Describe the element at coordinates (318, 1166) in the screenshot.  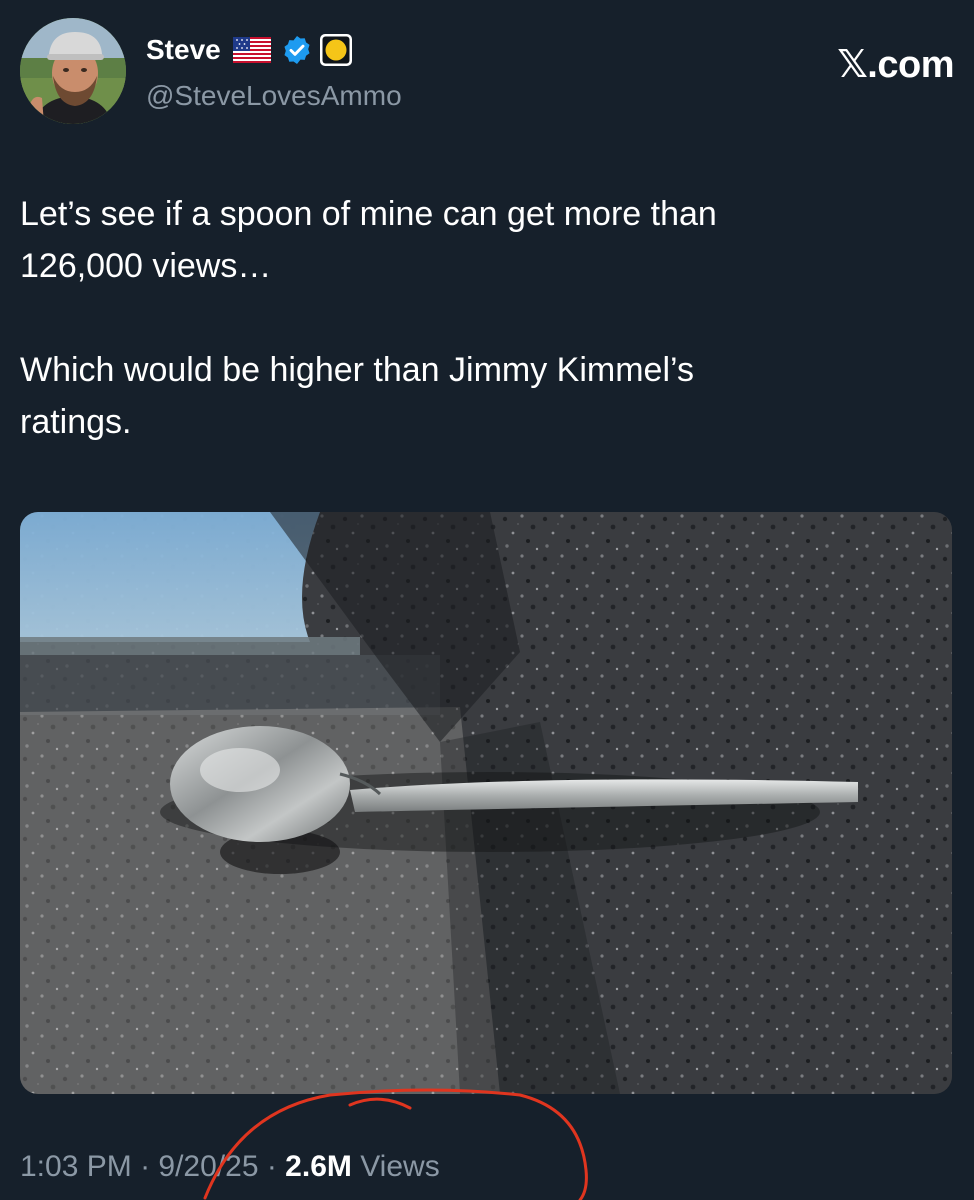
I see `views-count: 2.6M` at that location.